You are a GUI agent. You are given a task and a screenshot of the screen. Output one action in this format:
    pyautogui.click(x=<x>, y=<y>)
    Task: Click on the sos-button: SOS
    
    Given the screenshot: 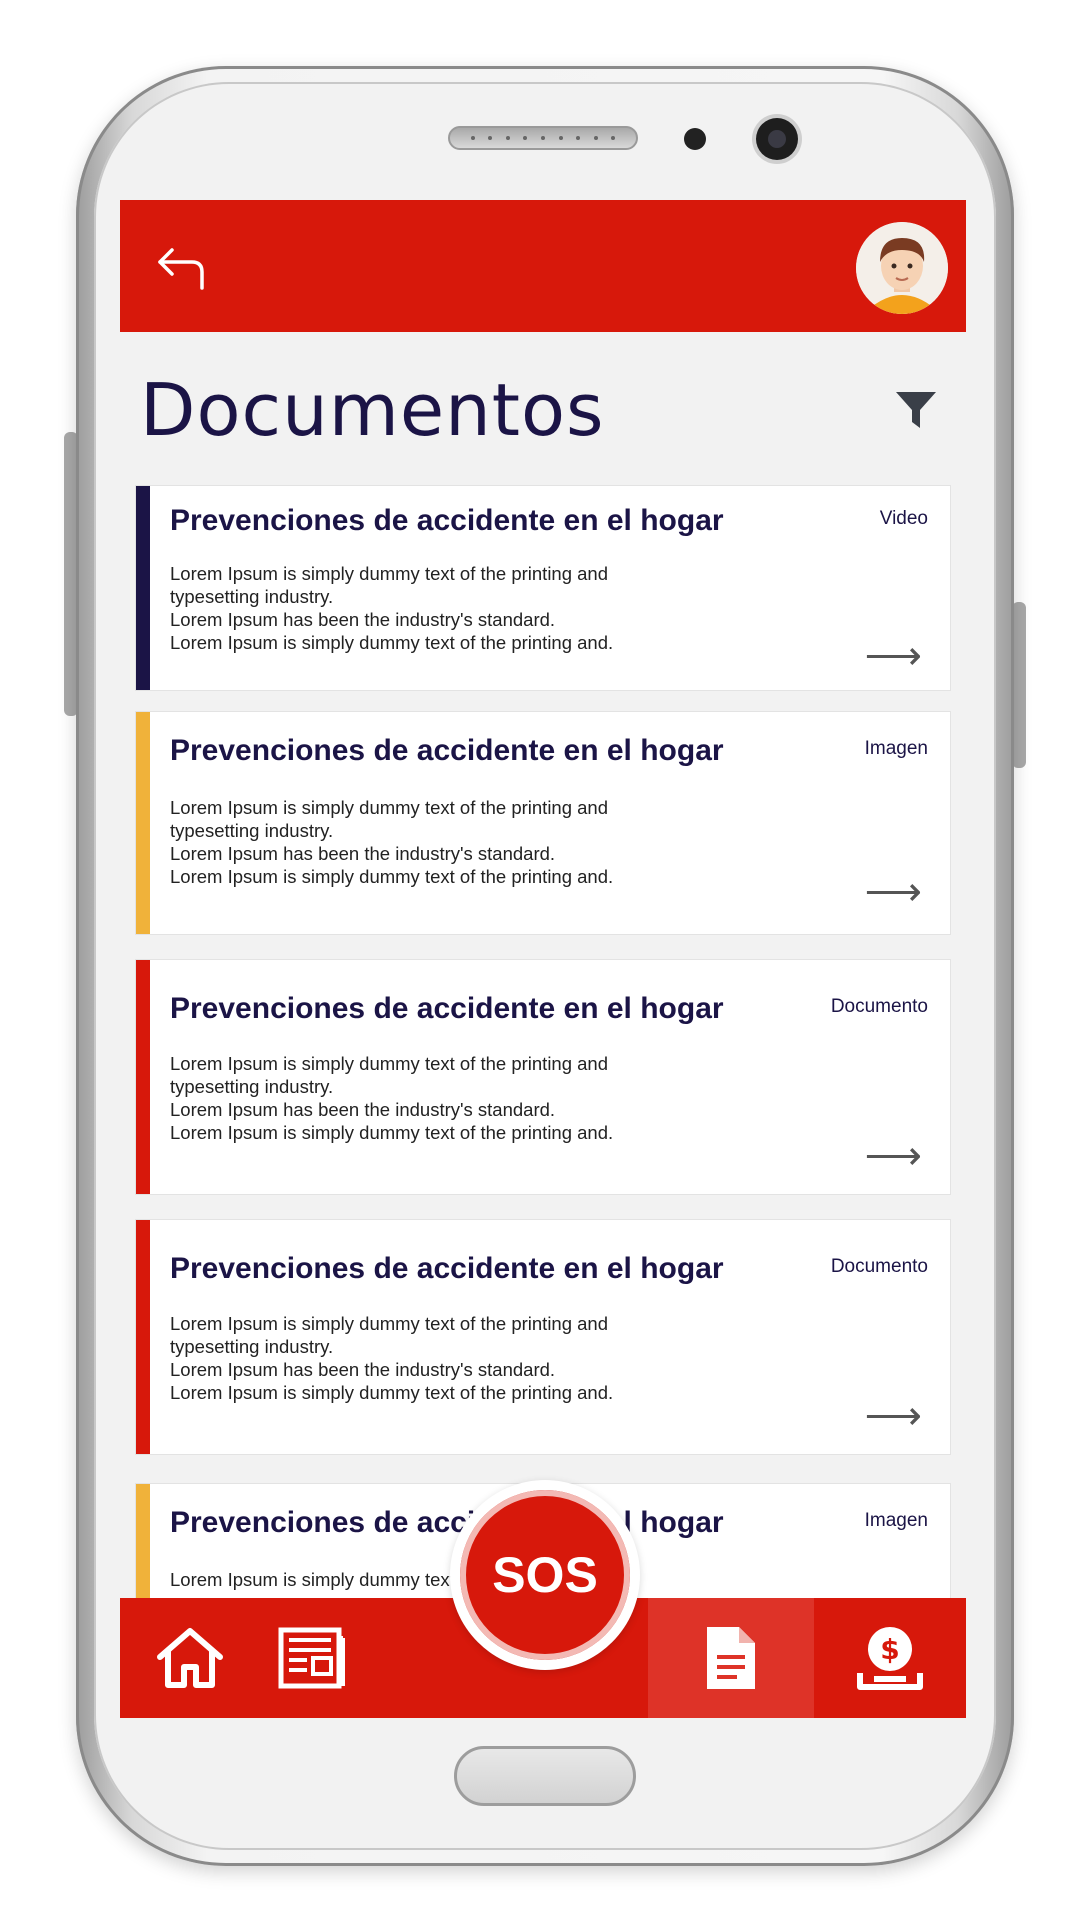 What is the action you would take?
    pyautogui.click(x=545, y=1575)
    